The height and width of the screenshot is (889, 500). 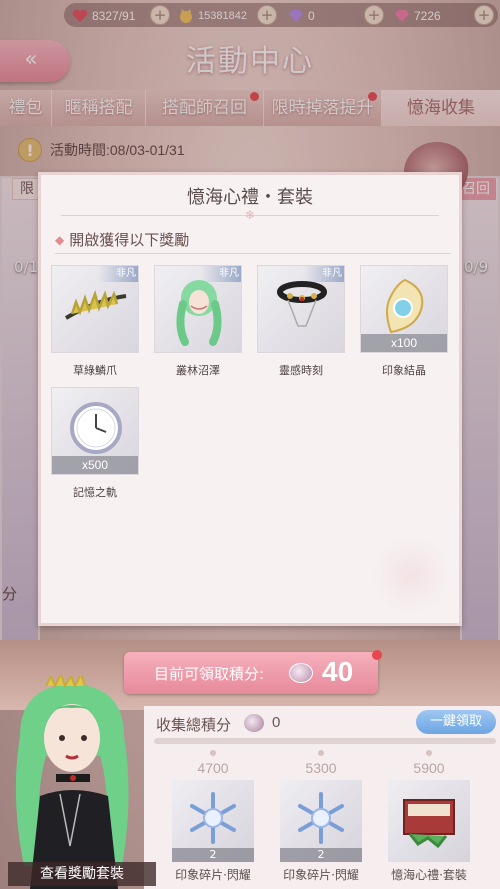 What do you see at coordinates (276, 722) in the screenshot?
I see `collection-count: 0` at bounding box center [276, 722].